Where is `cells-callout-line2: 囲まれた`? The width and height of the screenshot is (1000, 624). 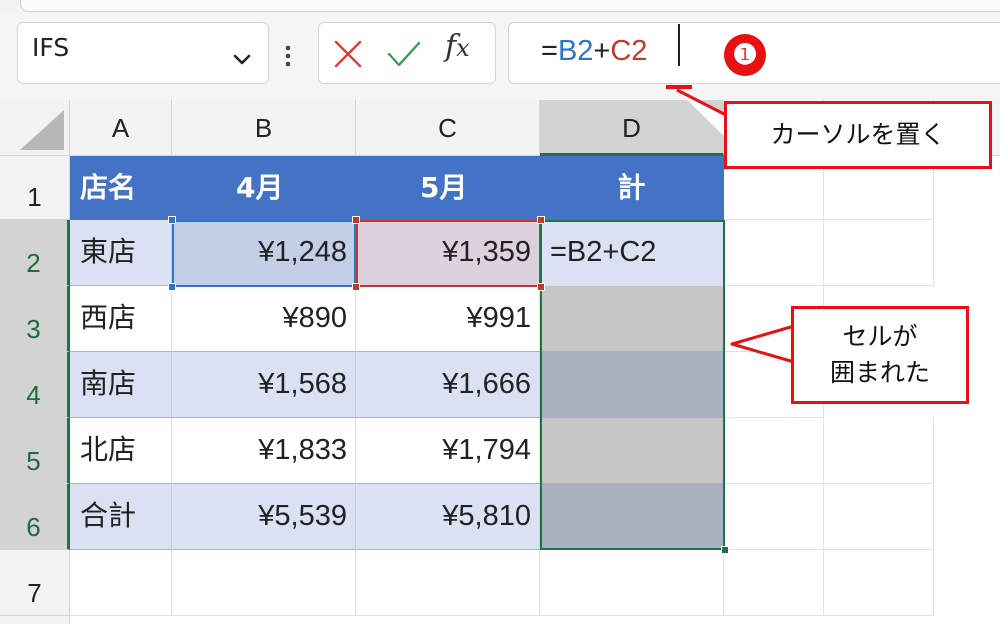 cells-callout-line2: 囲まれた is located at coordinates (879, 372).